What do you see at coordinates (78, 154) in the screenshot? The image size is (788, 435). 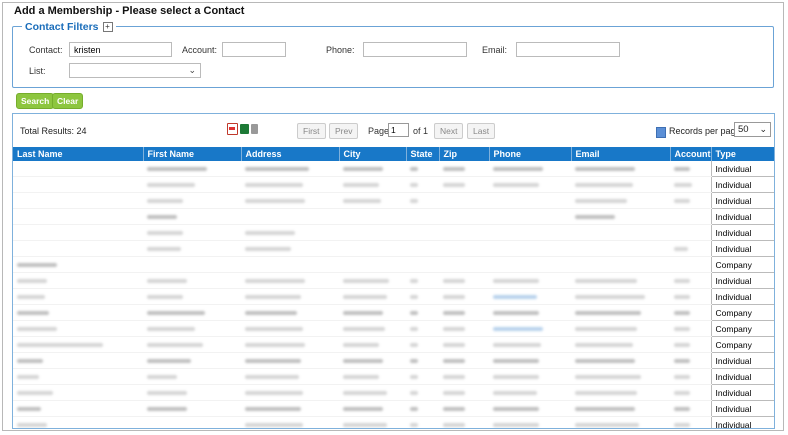 I see `column-header: Last Name` at bounding box center [78, 154].